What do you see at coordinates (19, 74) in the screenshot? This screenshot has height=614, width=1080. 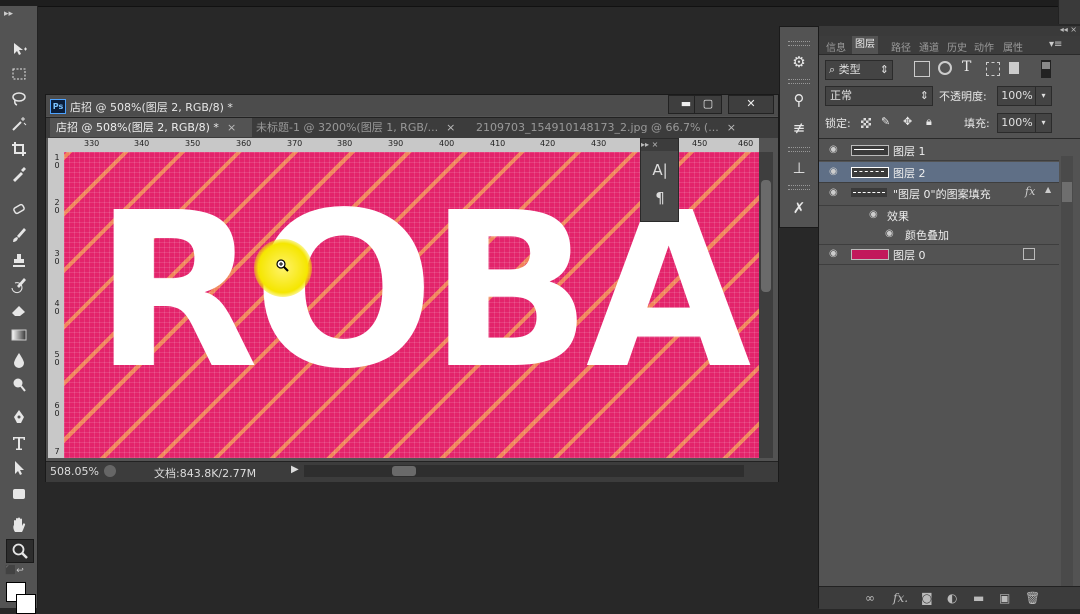 I see `marquee-tool-icon` at bounding box center [19, 74].